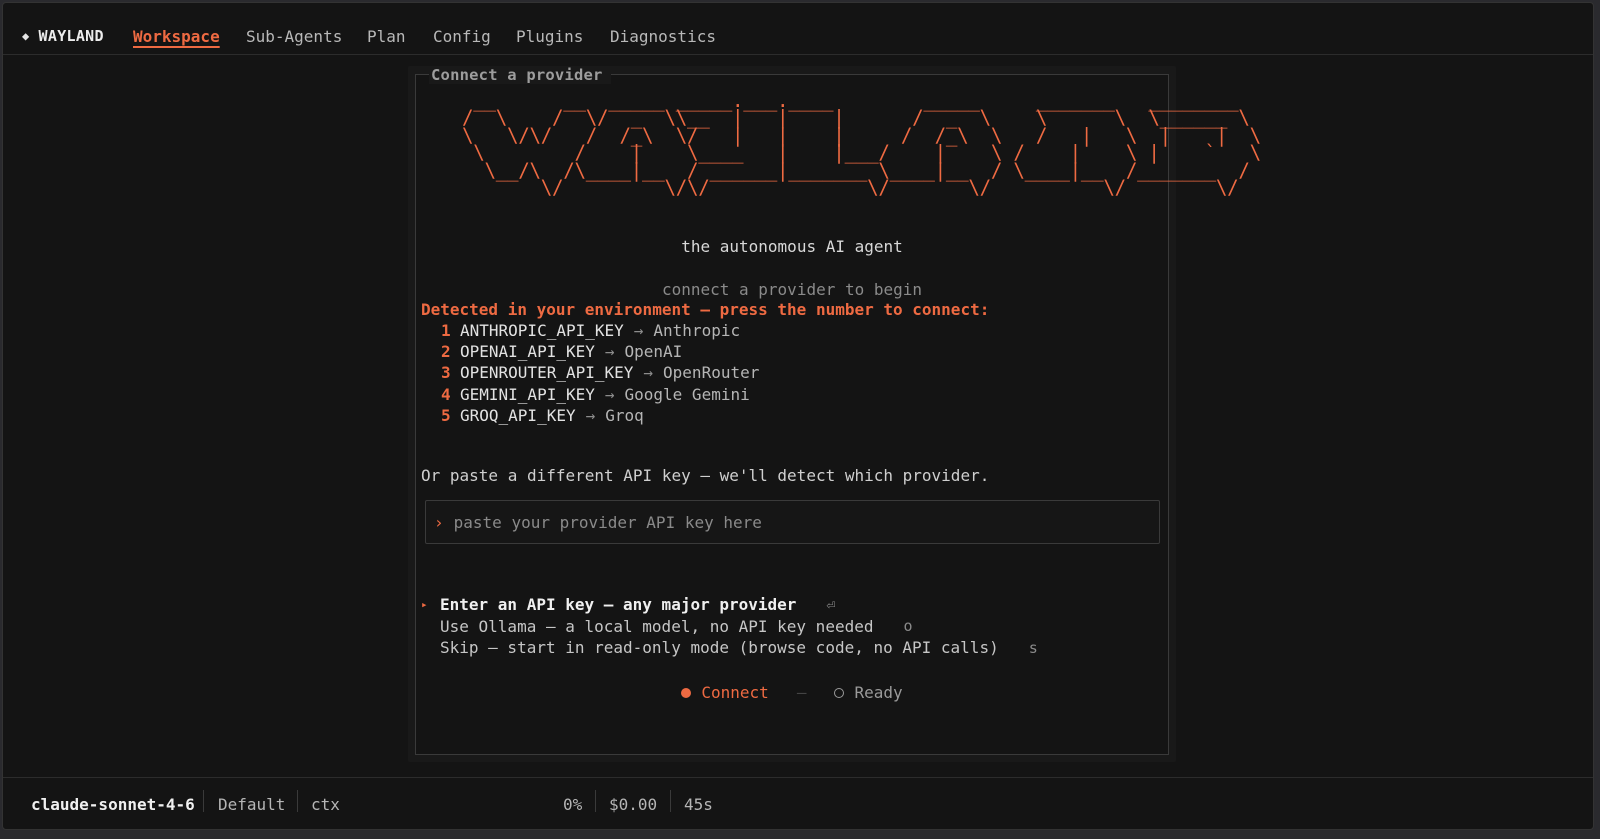 This screenshot has width=1600, height=839. I want to click on shortcut-hint: o, so click(908, 626).